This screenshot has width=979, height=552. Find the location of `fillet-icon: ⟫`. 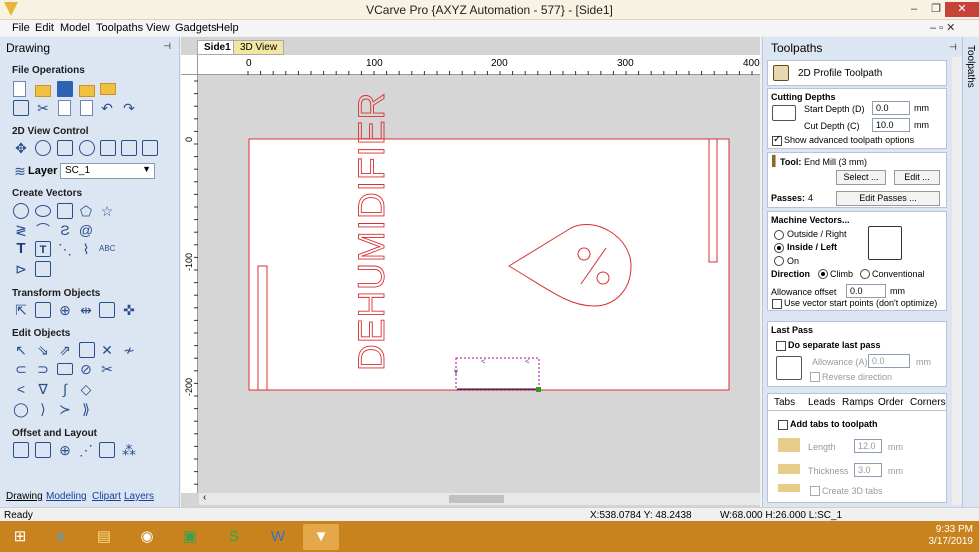

fillet-icon: ⟫ is located at coordinates (86, 409).